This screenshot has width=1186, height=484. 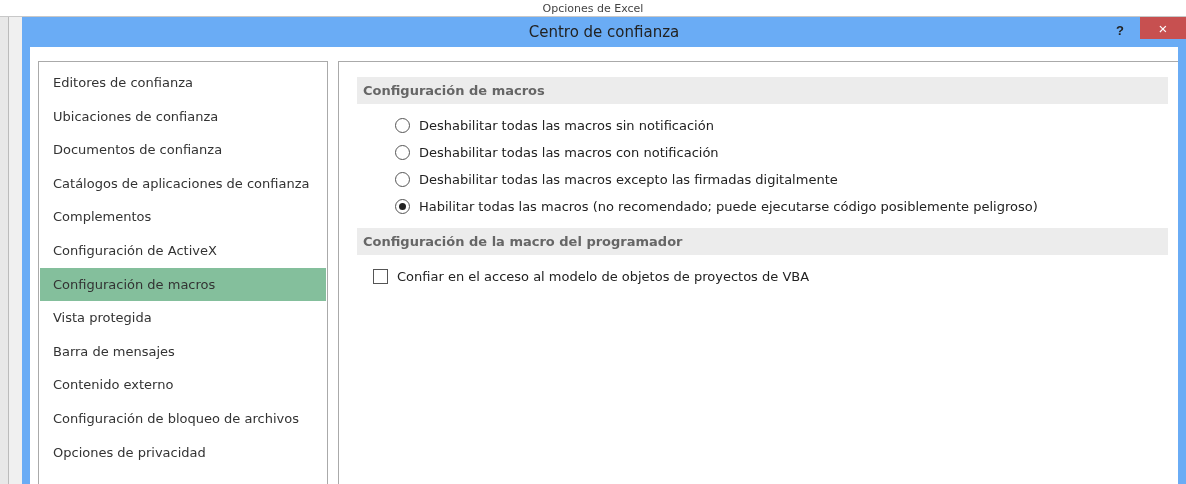 I want to click on sidebar-item: Barra de mensajes, so click(x=183, y=351).